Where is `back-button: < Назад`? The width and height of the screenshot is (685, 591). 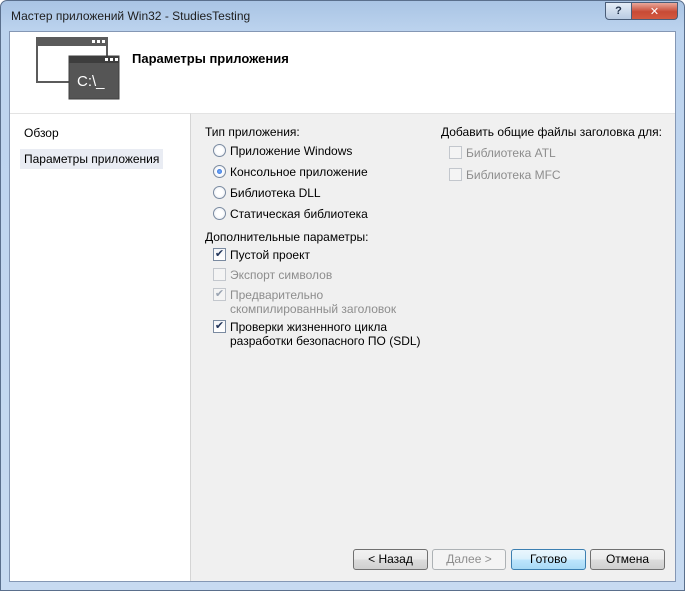 back-button: < Назад is located at coordinates (390, 559).